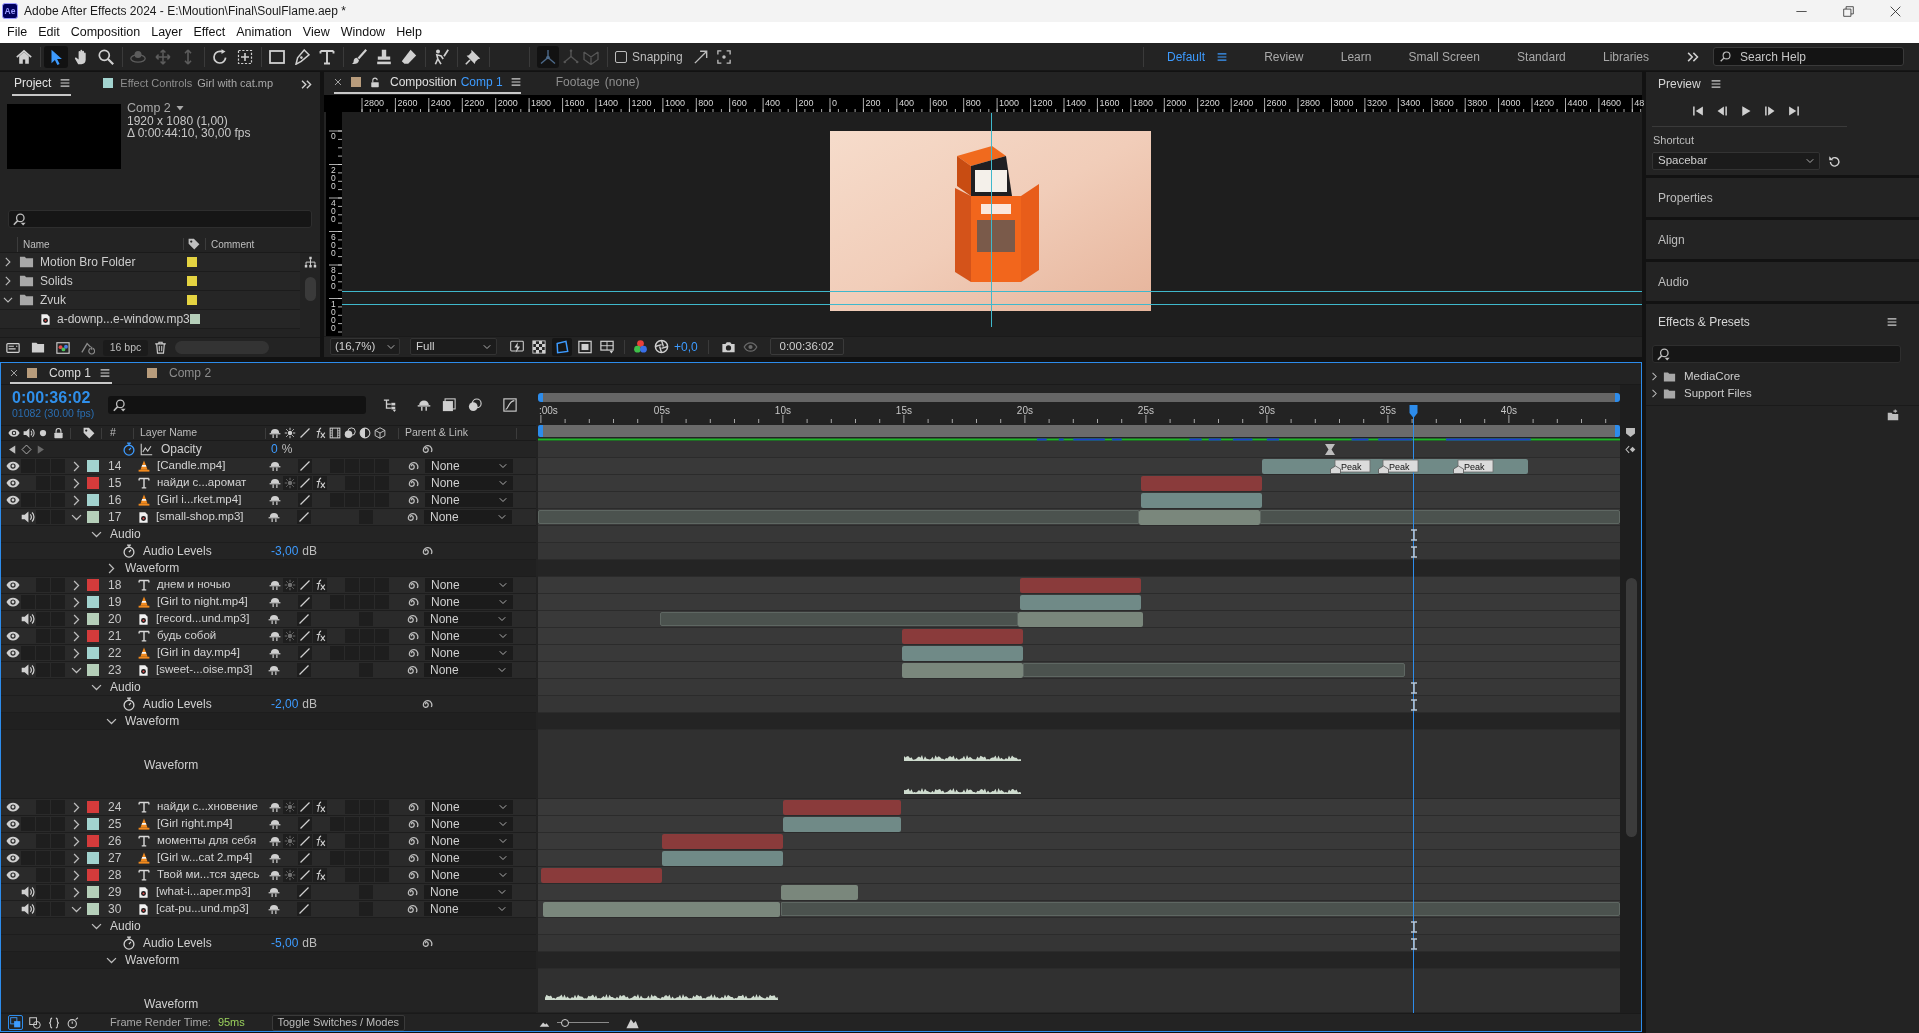 Image resolution: width=1919 pixels, height=1033 pixels. I want to click on menu-icon, so click(65, 83).